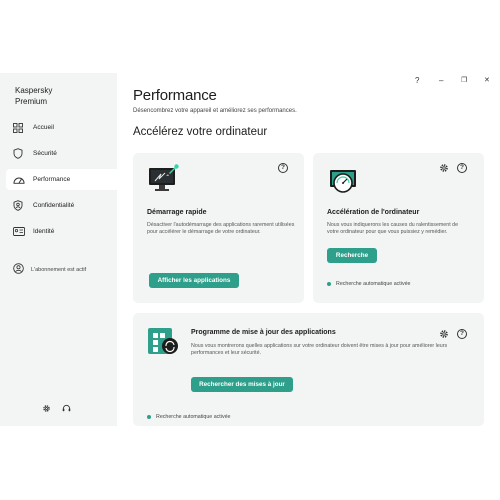 The height and width of the screenshot is (500, 500). Describe the element at coordinates (194, 280) in the screenshot. I see `show-apps-button: Afficher les applications` at that location.